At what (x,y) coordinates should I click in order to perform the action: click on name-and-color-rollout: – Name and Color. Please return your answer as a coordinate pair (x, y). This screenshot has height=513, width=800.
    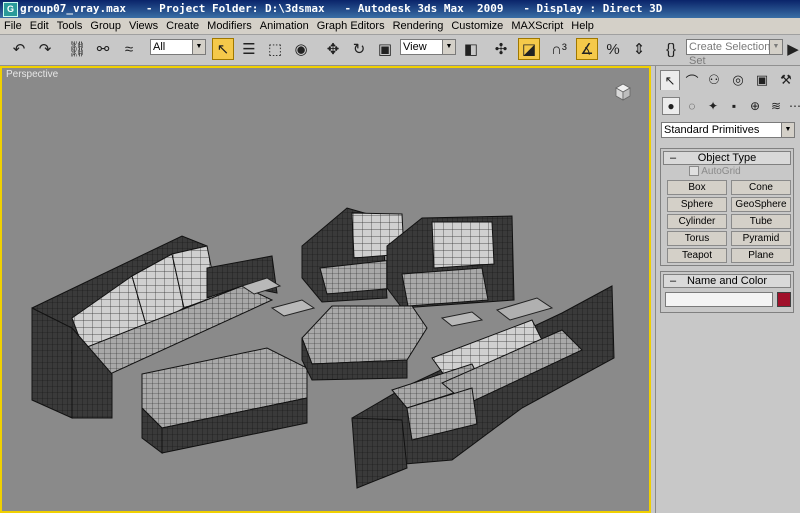
    Looking at the image, I should click on (727, 292).